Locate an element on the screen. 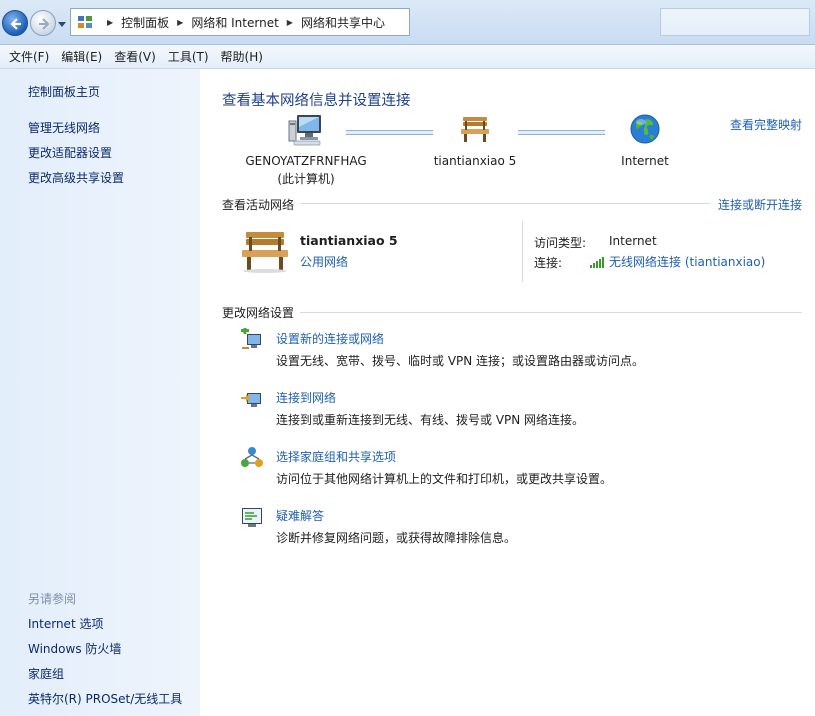 This screenshot has width=815, height=716. computer-subtitle: (此计算机) is located at coordinates (306, 179).